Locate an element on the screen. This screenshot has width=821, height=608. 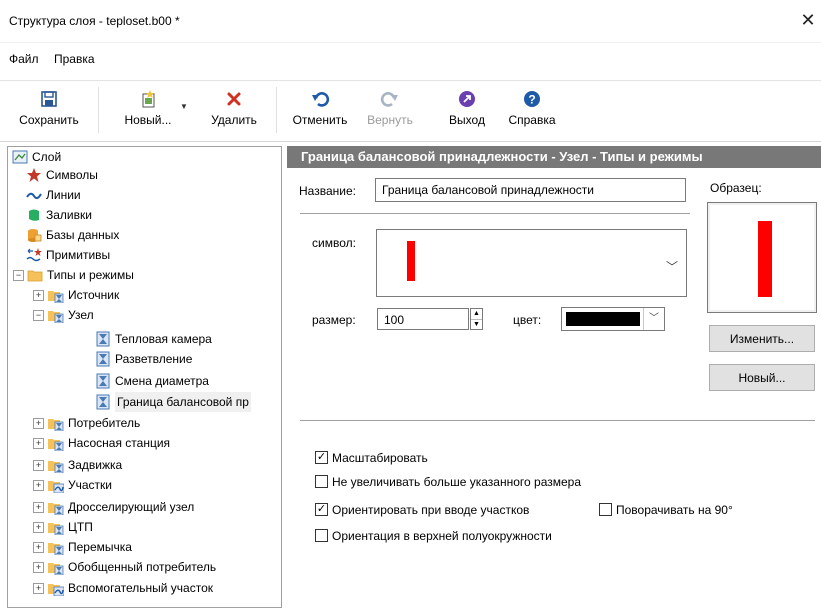
fill-icon is located at coordinates (34, 215).